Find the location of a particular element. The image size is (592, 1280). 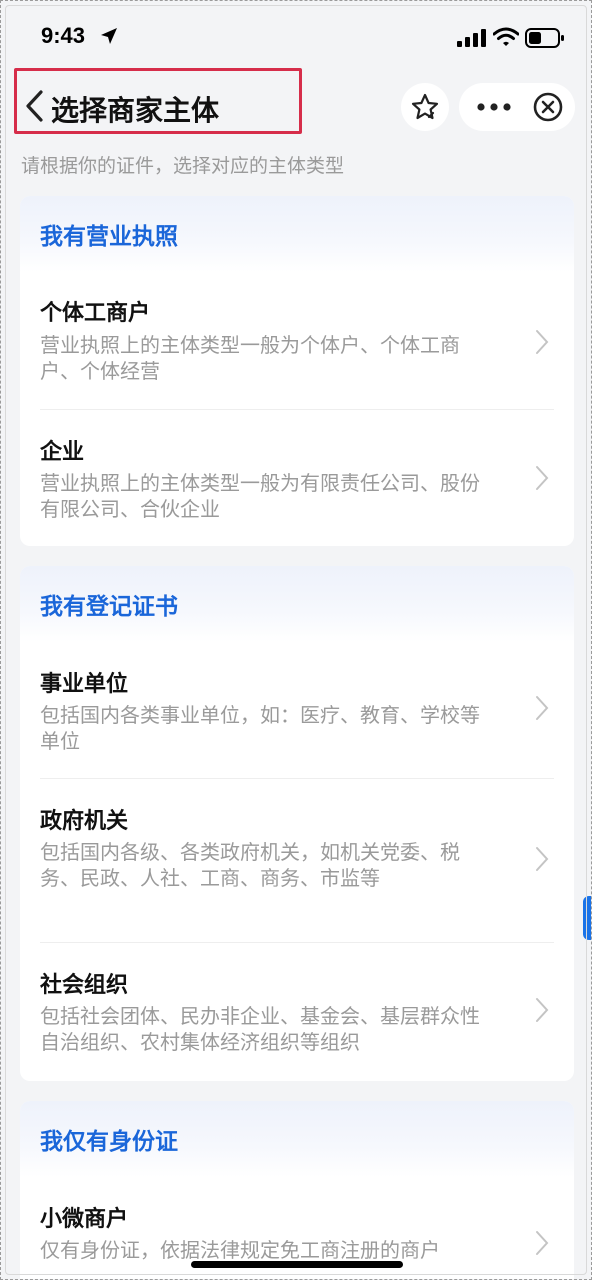

status-time: 9:43 is located at coordinates (63, 35).